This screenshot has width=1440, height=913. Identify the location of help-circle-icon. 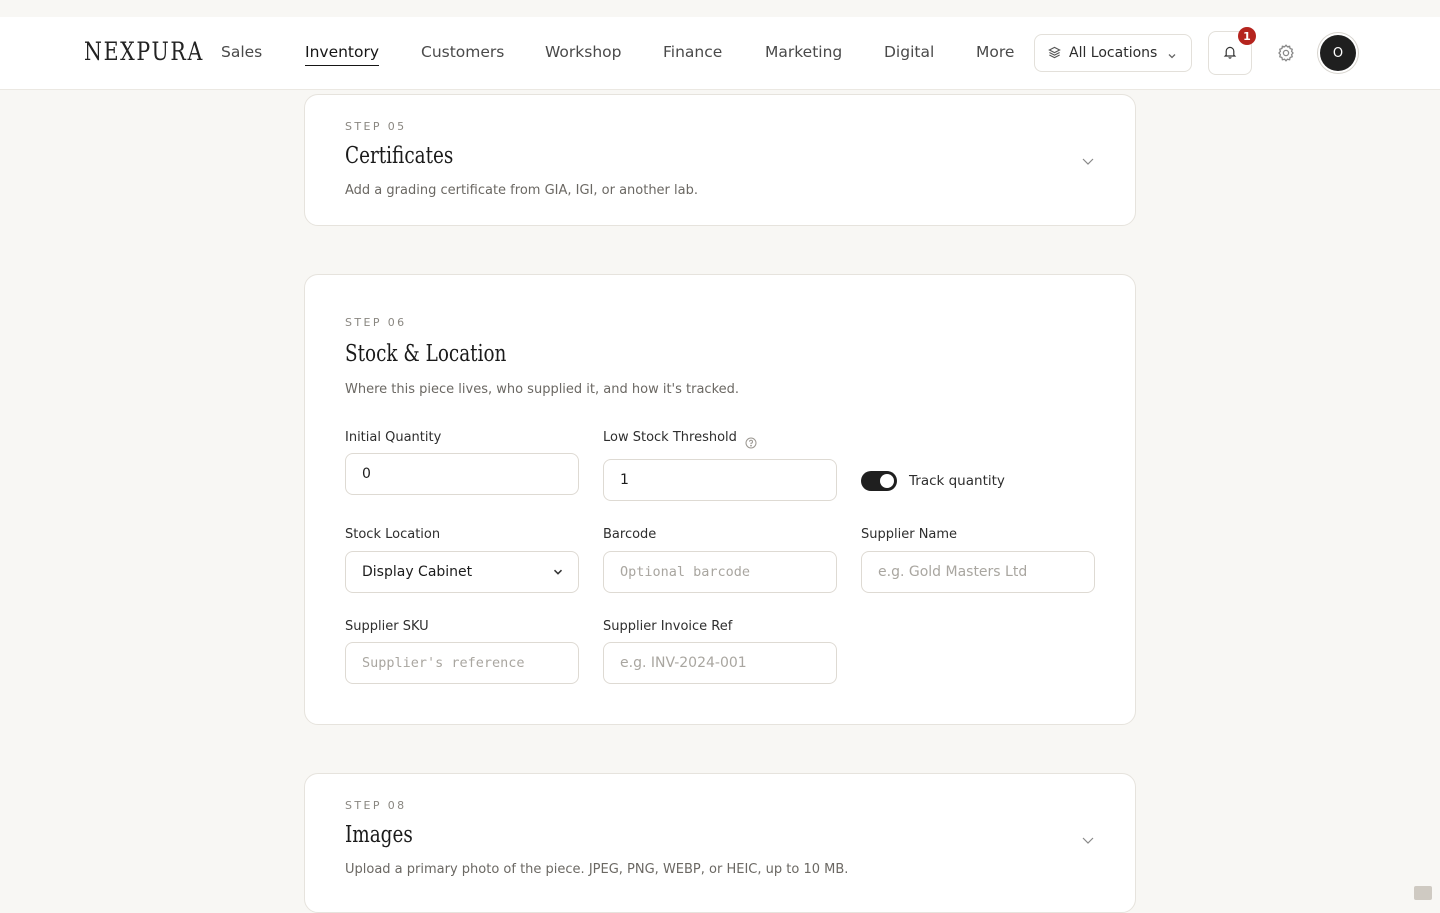
(751, 441).